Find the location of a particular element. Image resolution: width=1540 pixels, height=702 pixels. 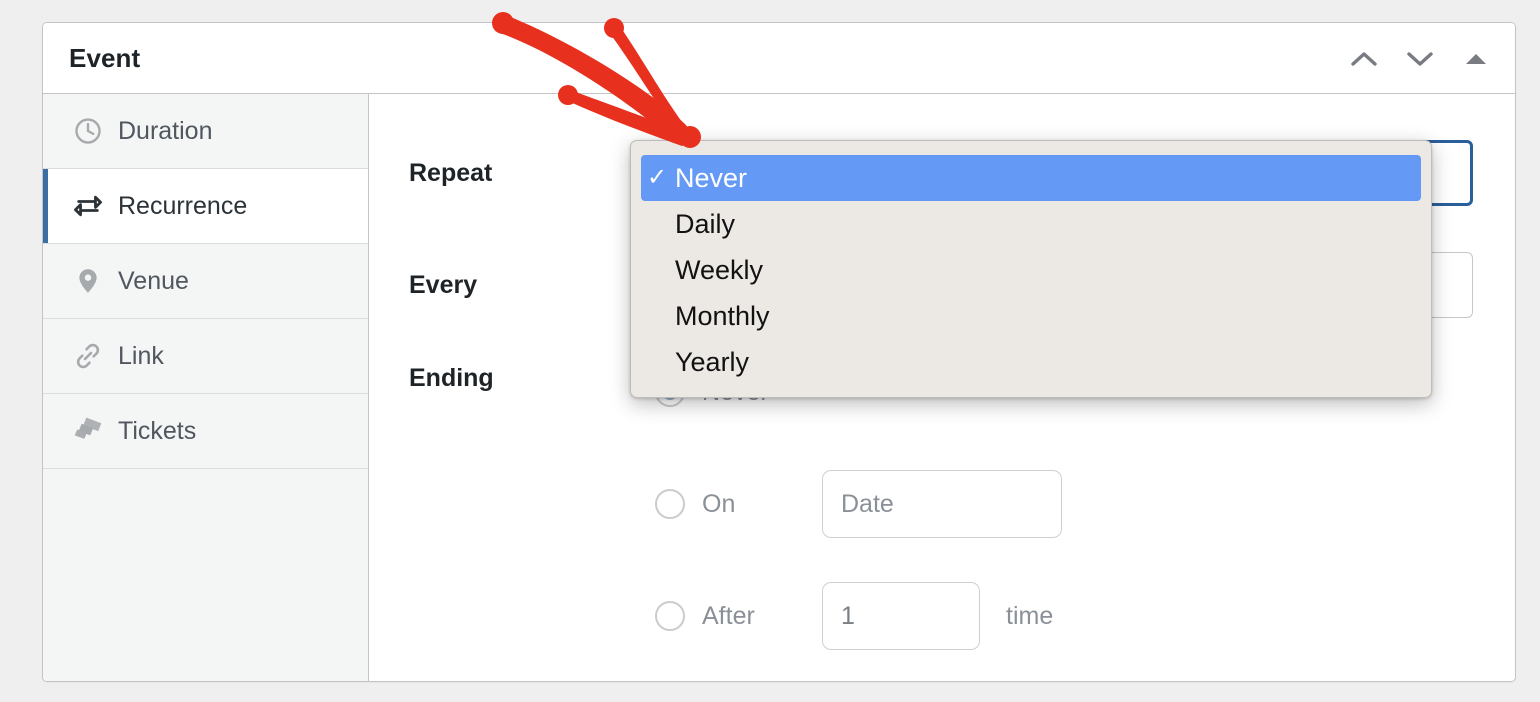

sidebar-item-label: Venue is located at coordinates (153, 280).